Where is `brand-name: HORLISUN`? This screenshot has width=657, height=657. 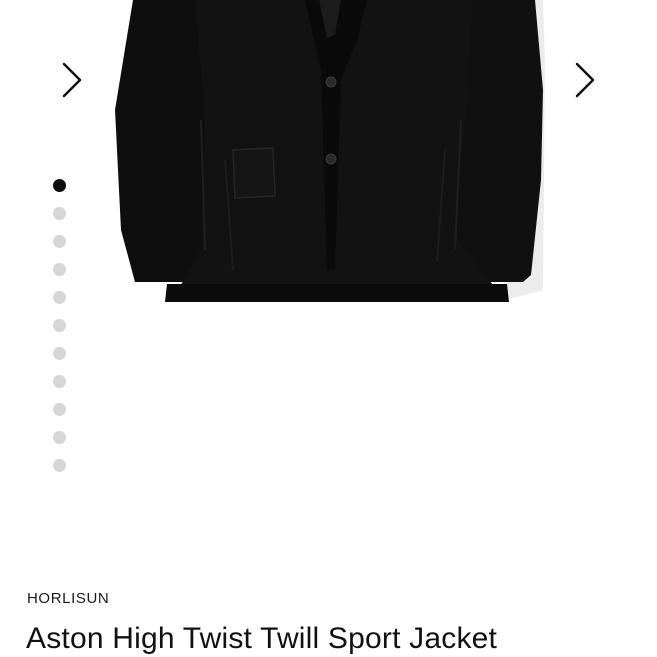
brand-name: HORLISUN is located at coordinates (68, 598).